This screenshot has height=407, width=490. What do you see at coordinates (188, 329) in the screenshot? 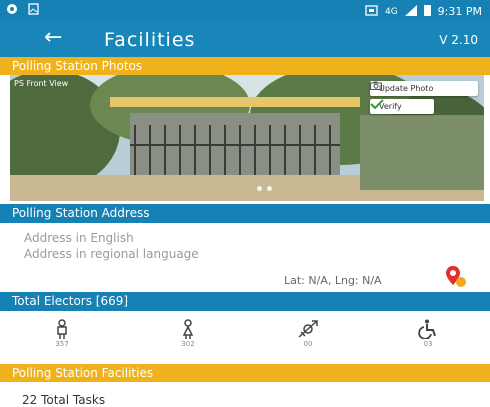
I see `female-icon` at bounding box center [188, 329].